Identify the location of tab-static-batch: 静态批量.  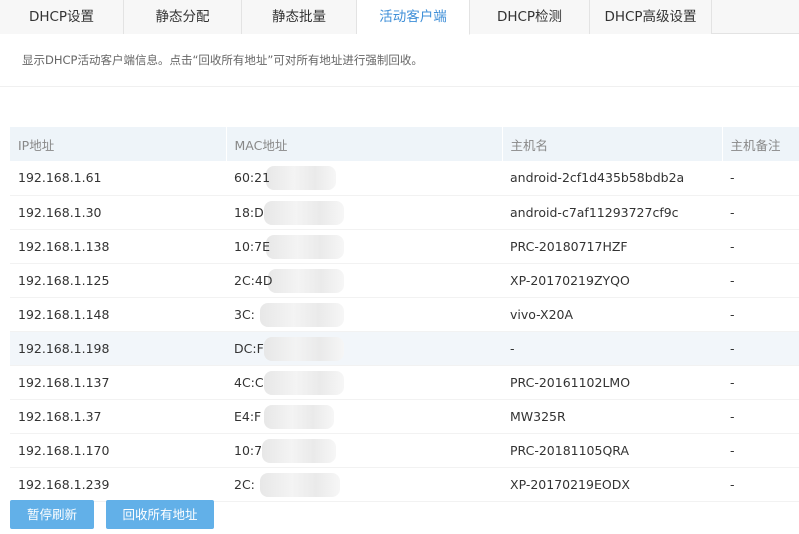
(299, 17).